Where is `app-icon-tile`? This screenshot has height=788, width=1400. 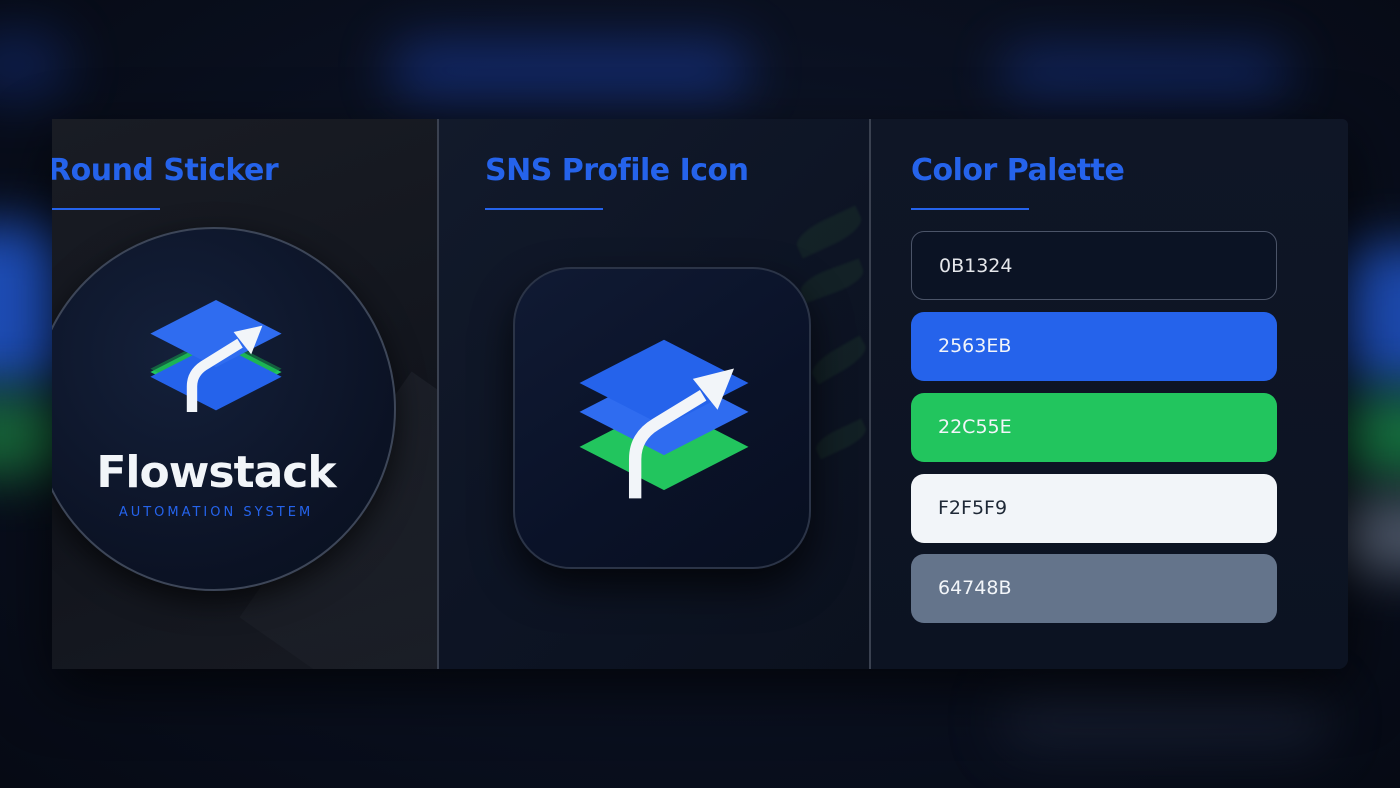 app-icon-tile is located at coordinates (662, 418).